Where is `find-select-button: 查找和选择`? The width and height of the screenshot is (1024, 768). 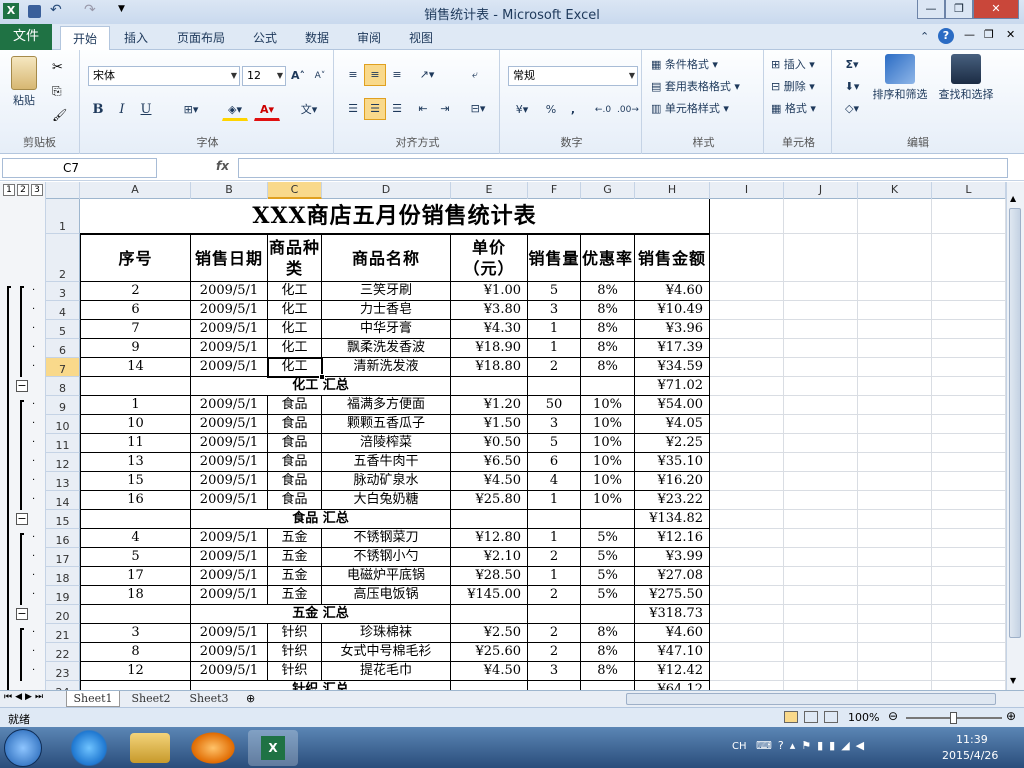 find-select-button: 查找和选择 is located at coordinates (966, 78).